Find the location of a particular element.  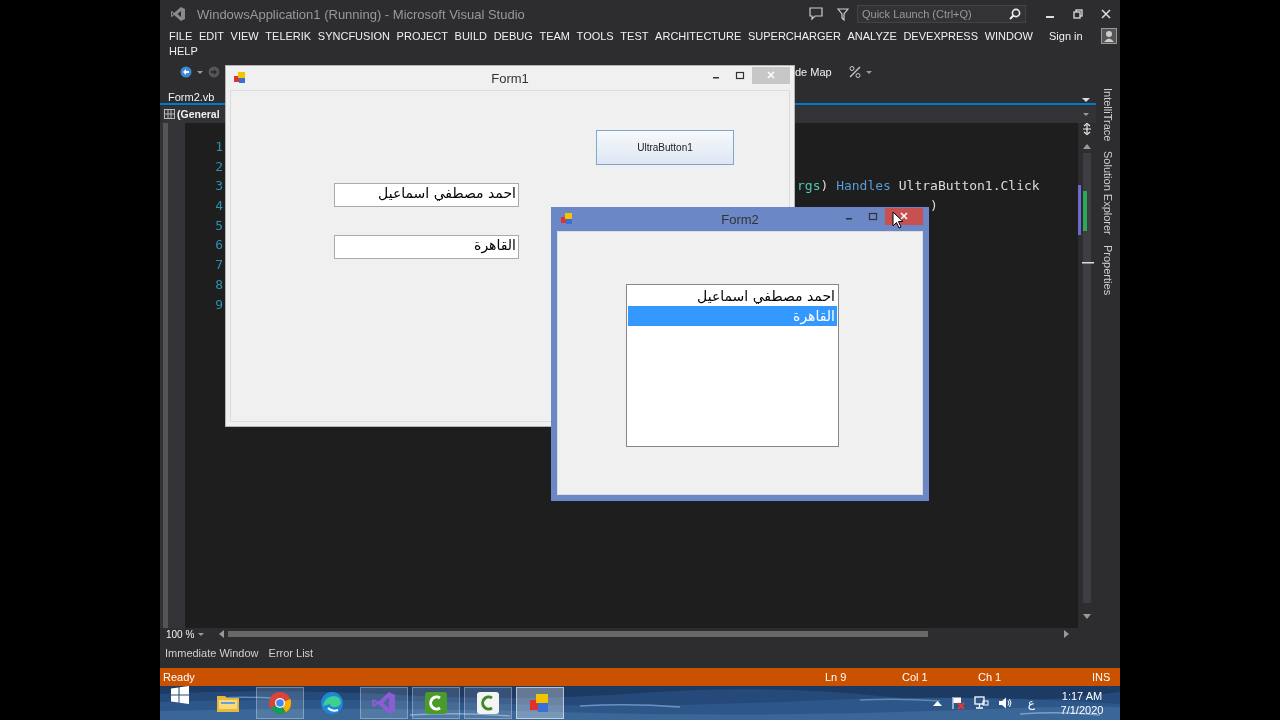

line-number: 7 is located at coordinates (218, 265).